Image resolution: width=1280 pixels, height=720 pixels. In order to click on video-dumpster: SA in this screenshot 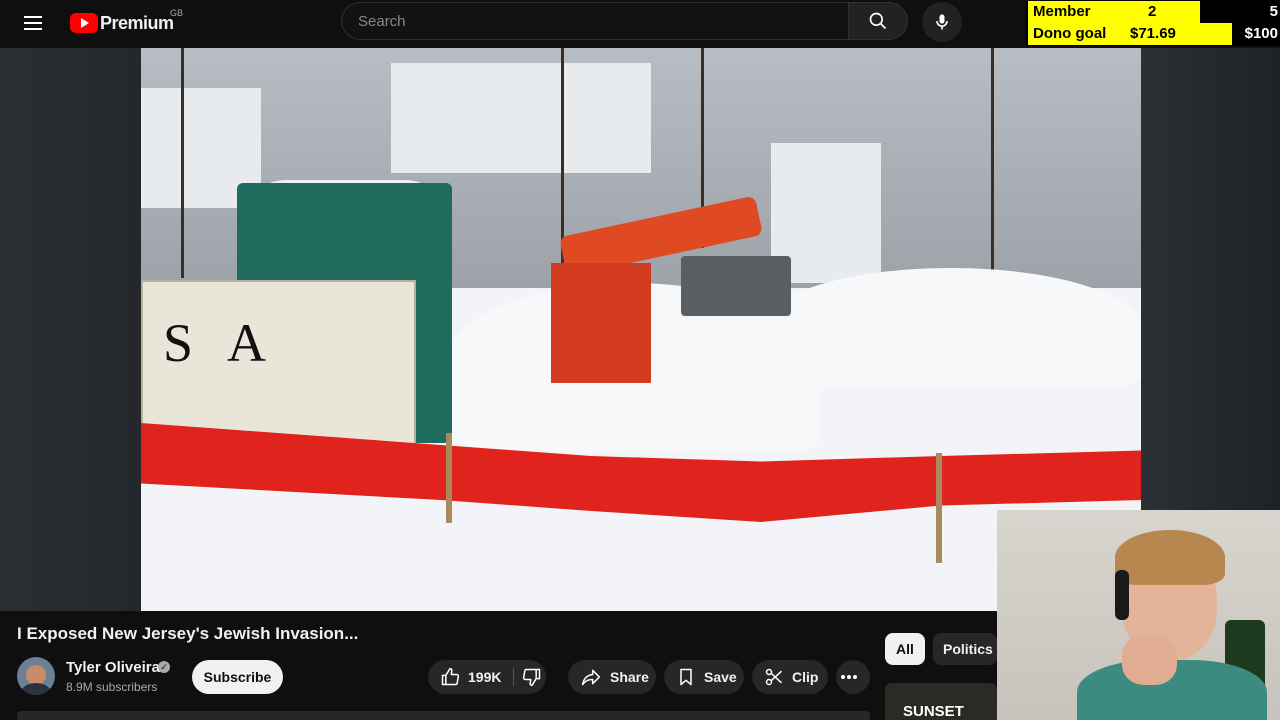, I will do `click(278, 365)`.